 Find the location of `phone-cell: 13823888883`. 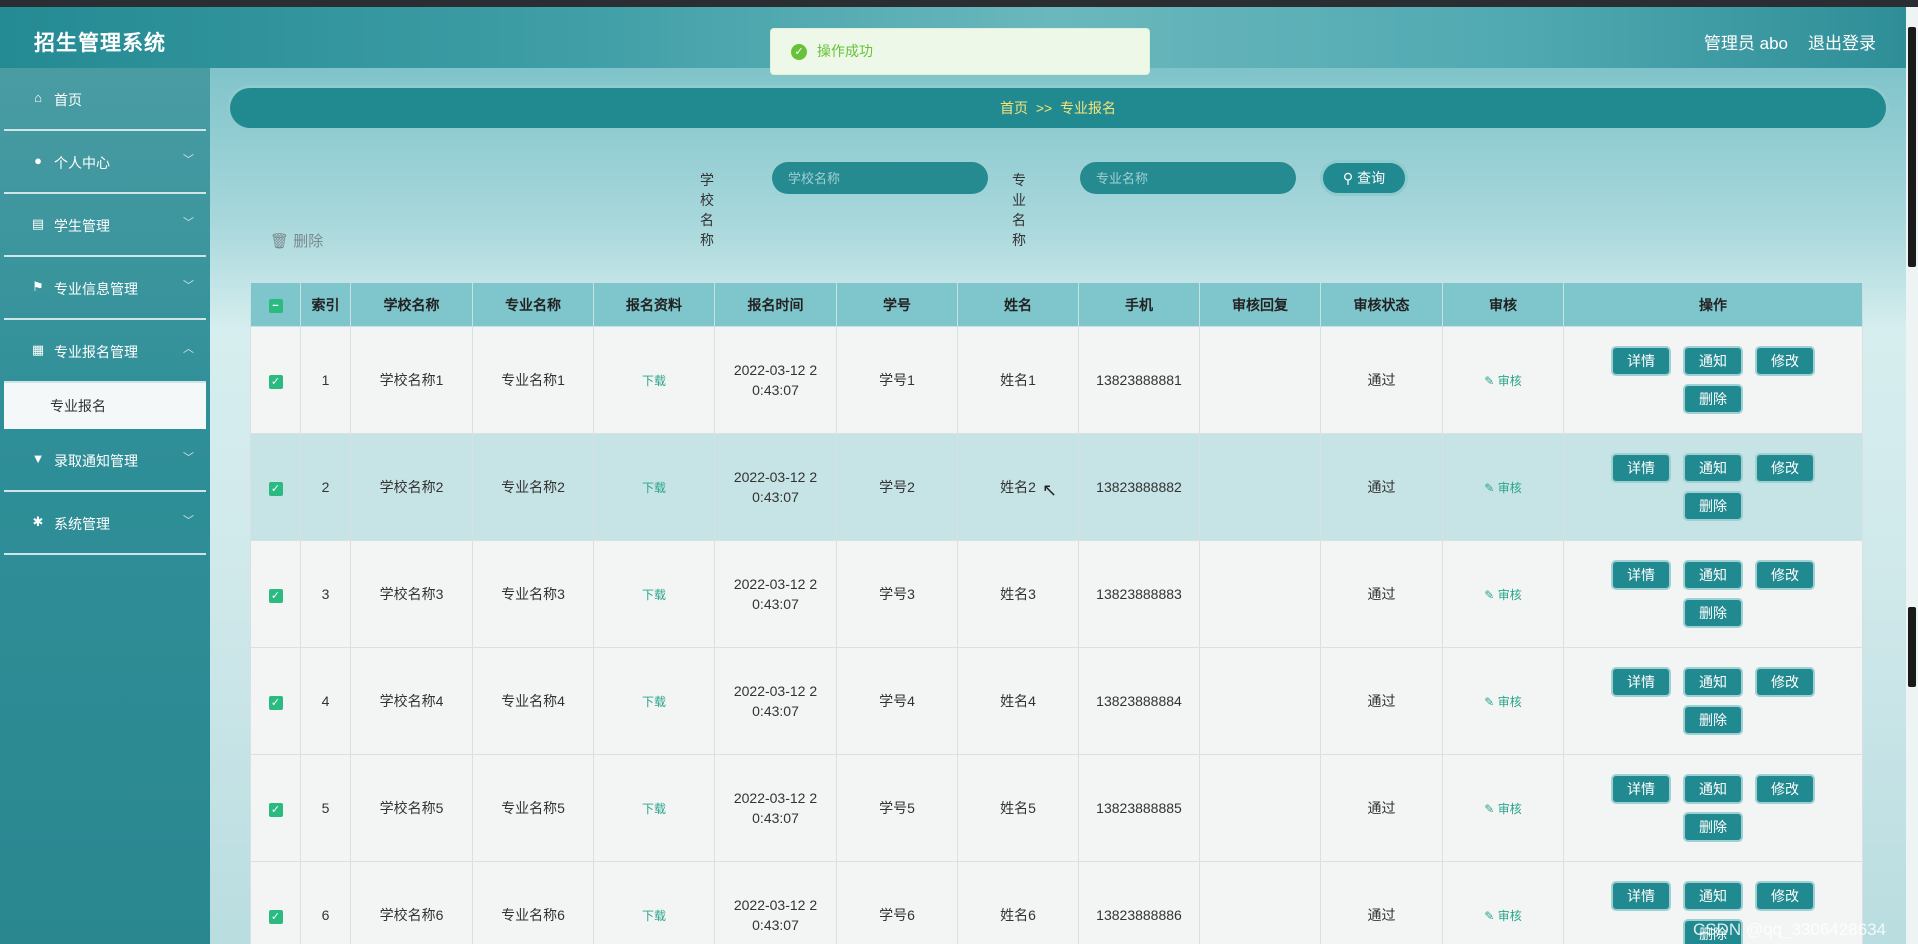

phone-cell: 13823888883 is located at coordinates (1139, 594).